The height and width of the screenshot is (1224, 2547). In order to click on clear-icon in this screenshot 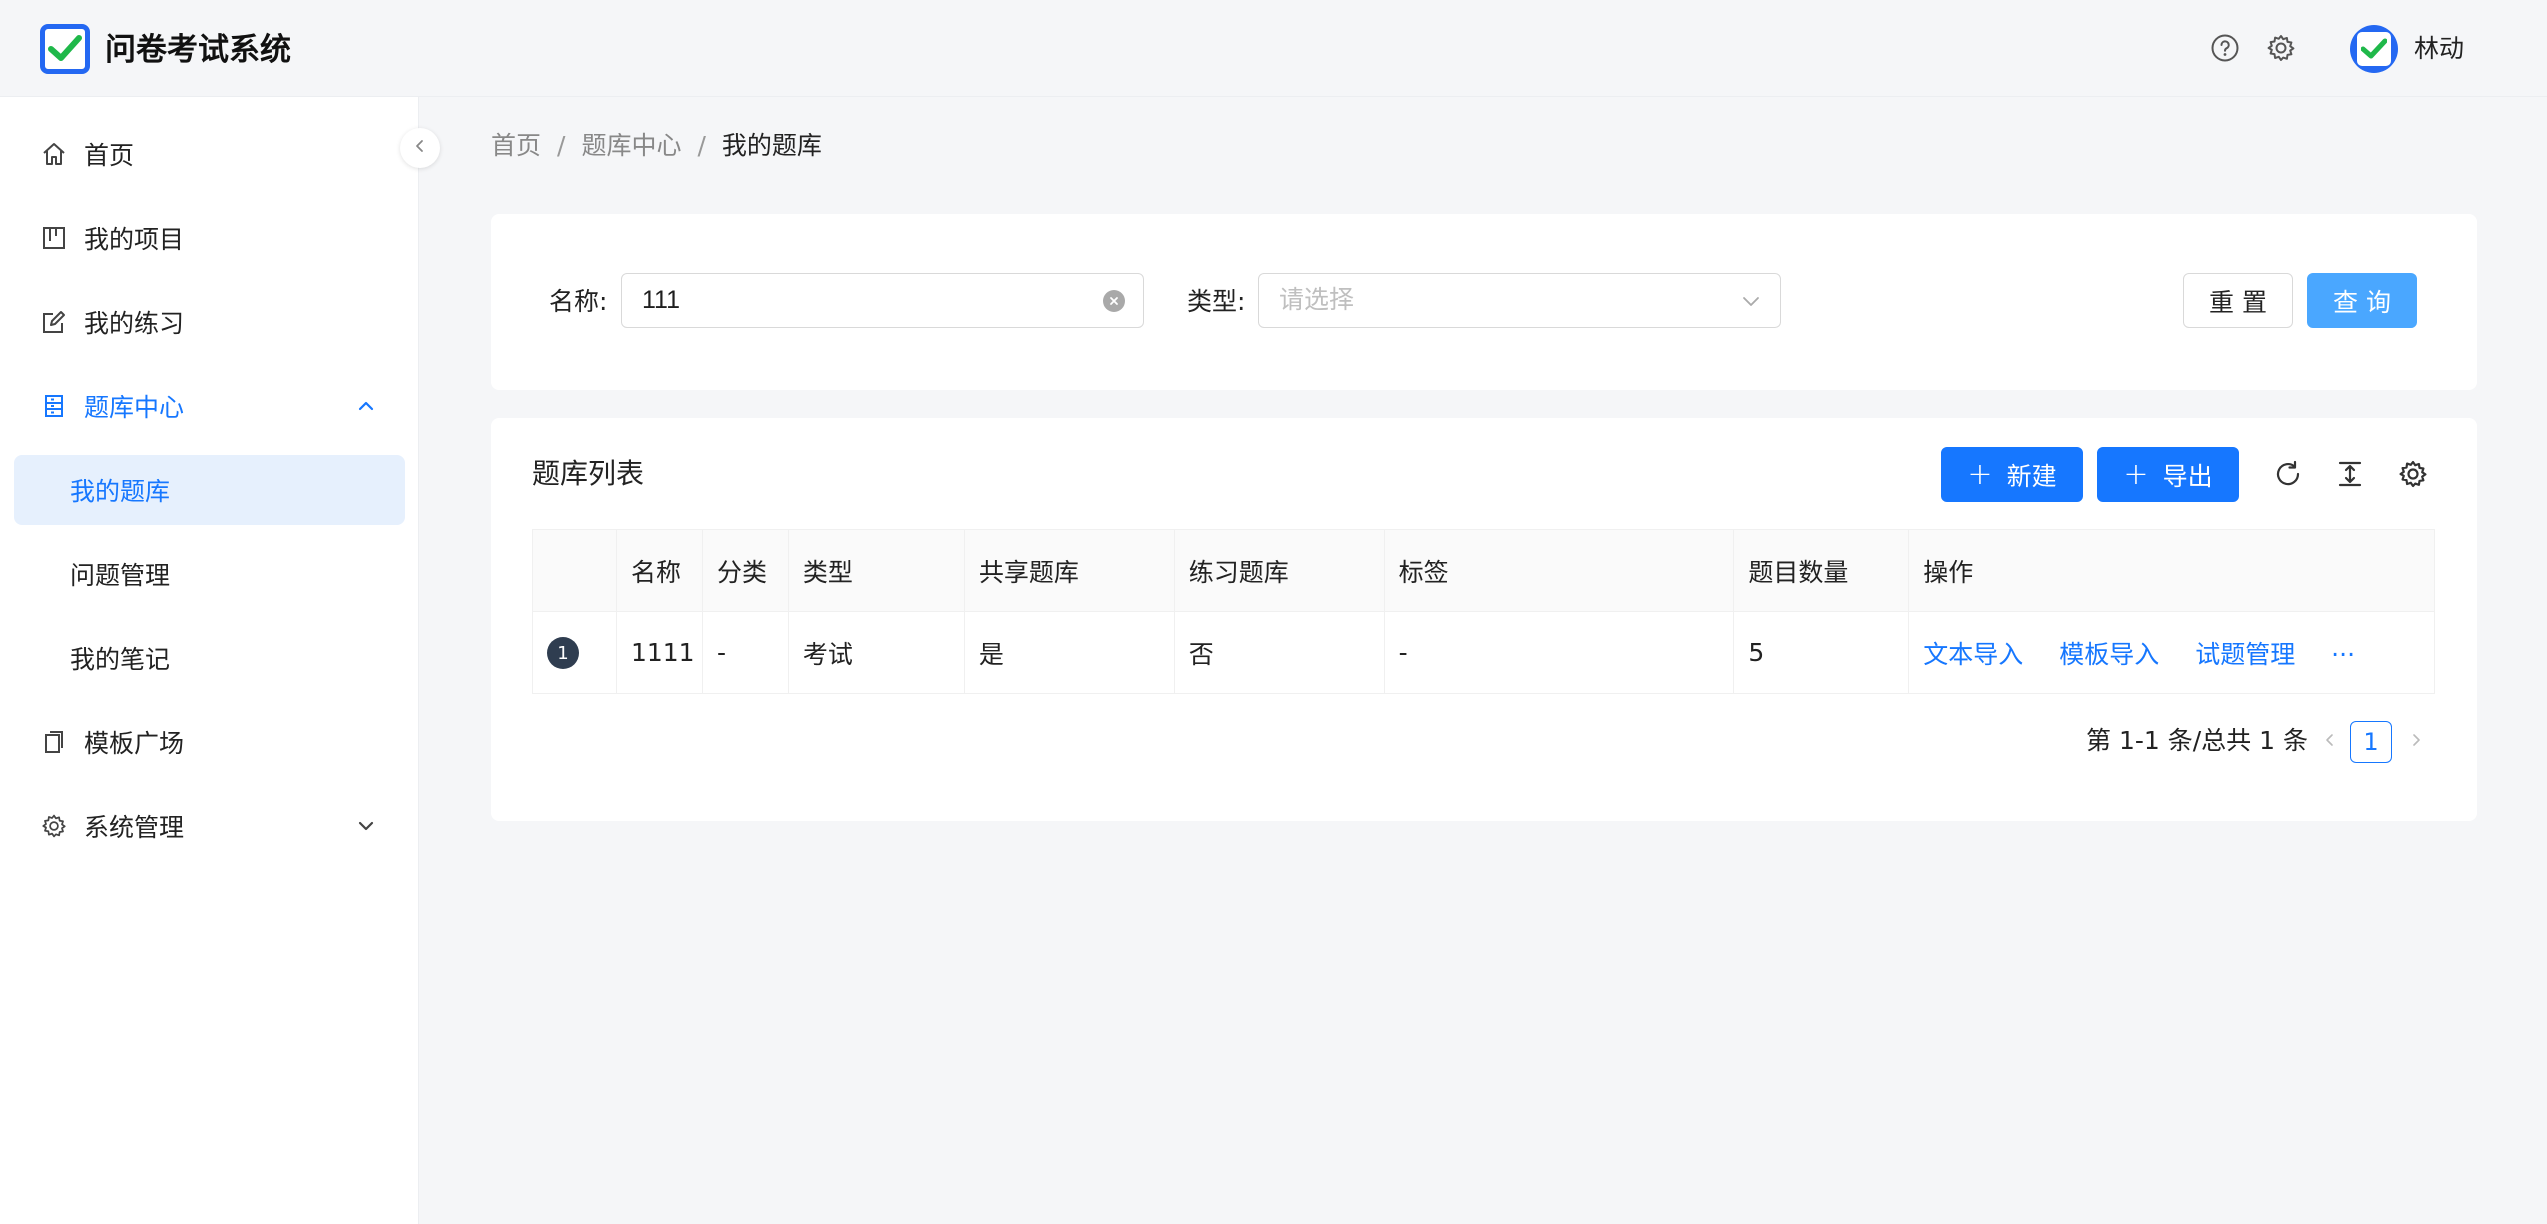, I will do `click(1114, 301)`.